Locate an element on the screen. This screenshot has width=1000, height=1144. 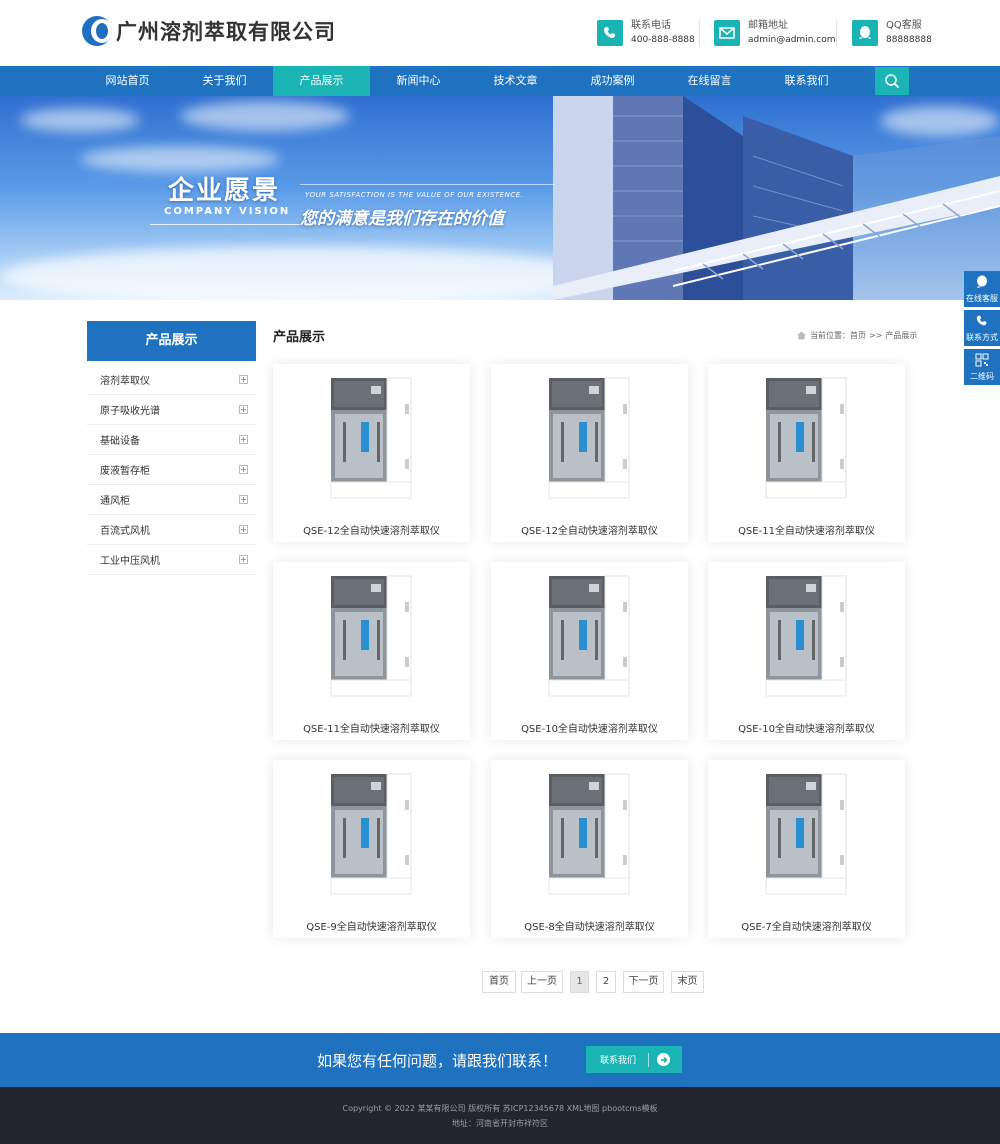
contact-cta-bar: 如果您有任何问题，请跟我们联系！ 联系我们 is located at coordinates (500, 1060).